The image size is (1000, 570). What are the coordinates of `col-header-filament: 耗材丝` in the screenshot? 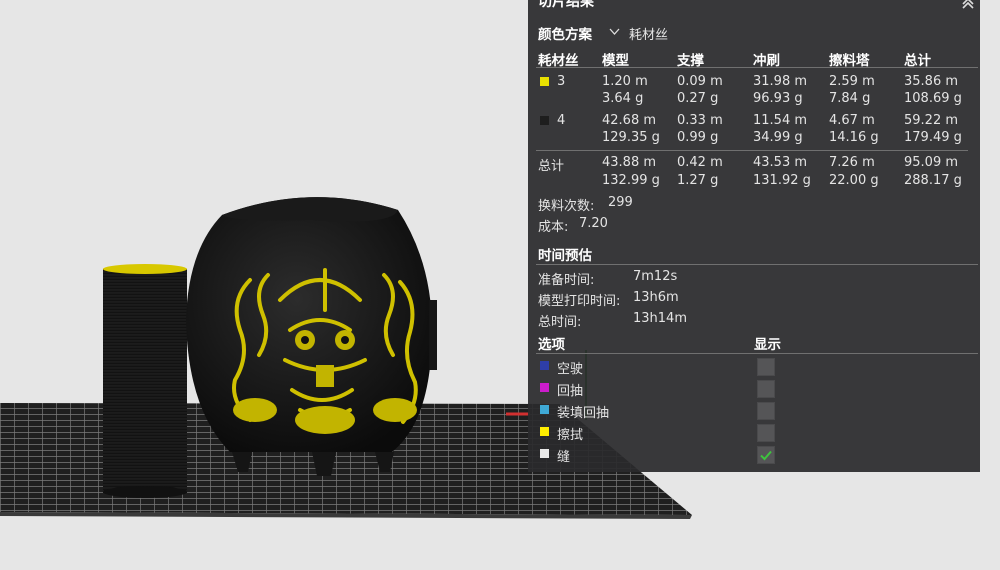 It's located at (558, 61).